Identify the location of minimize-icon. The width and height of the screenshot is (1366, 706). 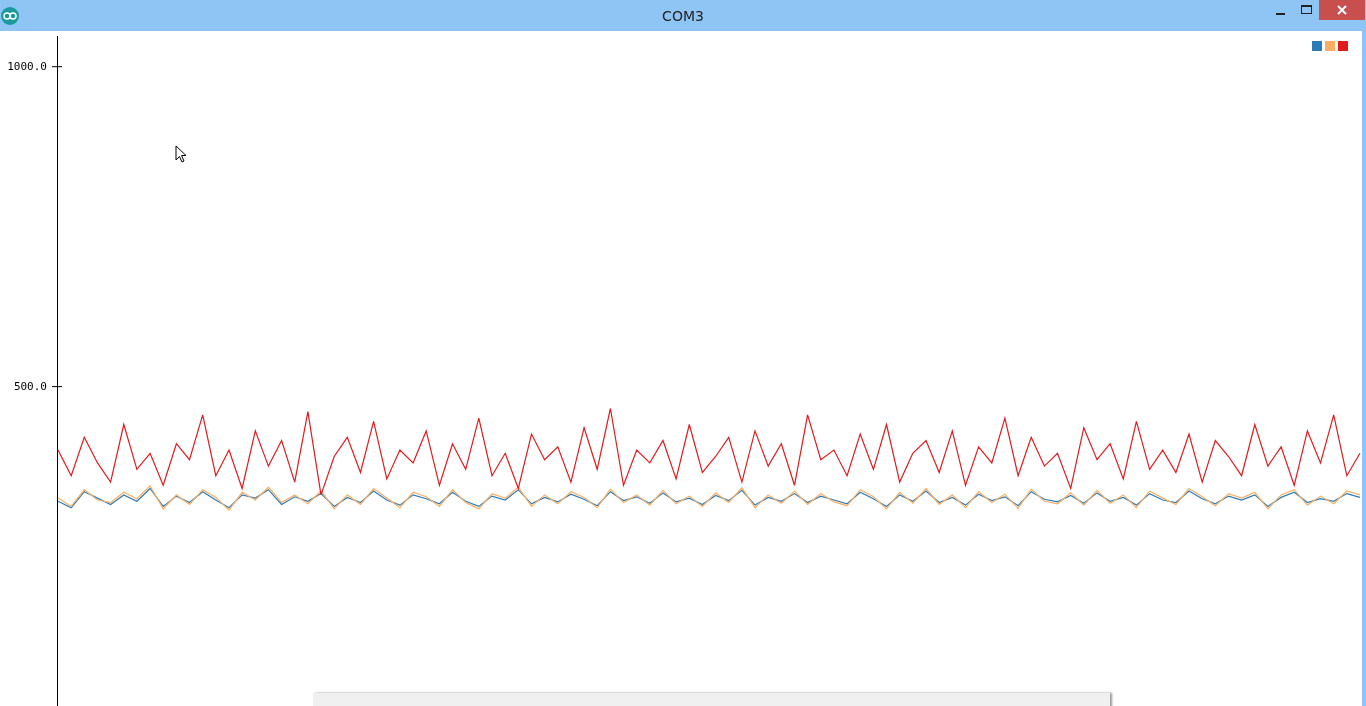
(1280, 13).